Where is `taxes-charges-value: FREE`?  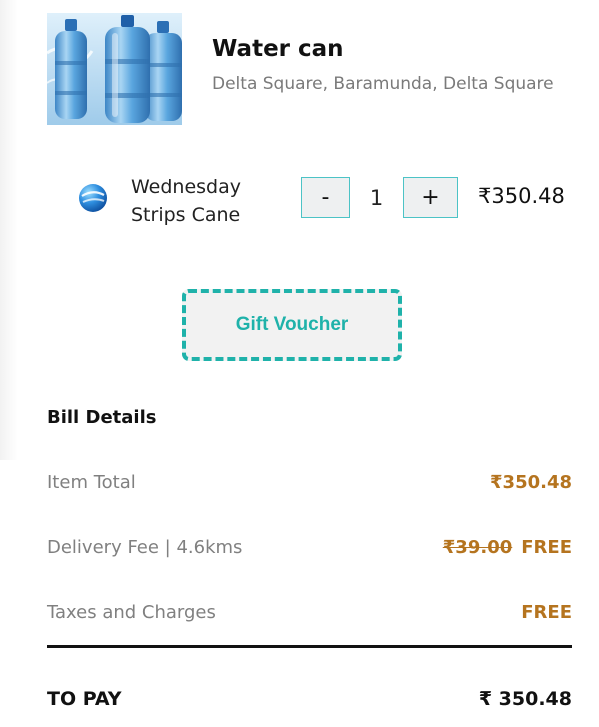 taxes-charges-value: FREE is located at coordinates (546, 612).